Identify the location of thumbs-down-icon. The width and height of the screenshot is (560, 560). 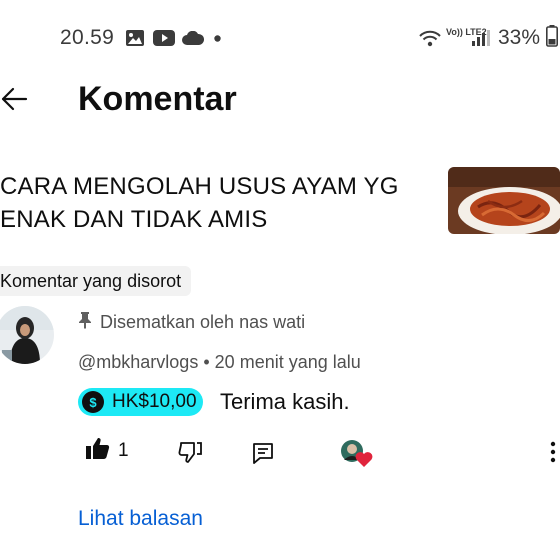
(190, 455).